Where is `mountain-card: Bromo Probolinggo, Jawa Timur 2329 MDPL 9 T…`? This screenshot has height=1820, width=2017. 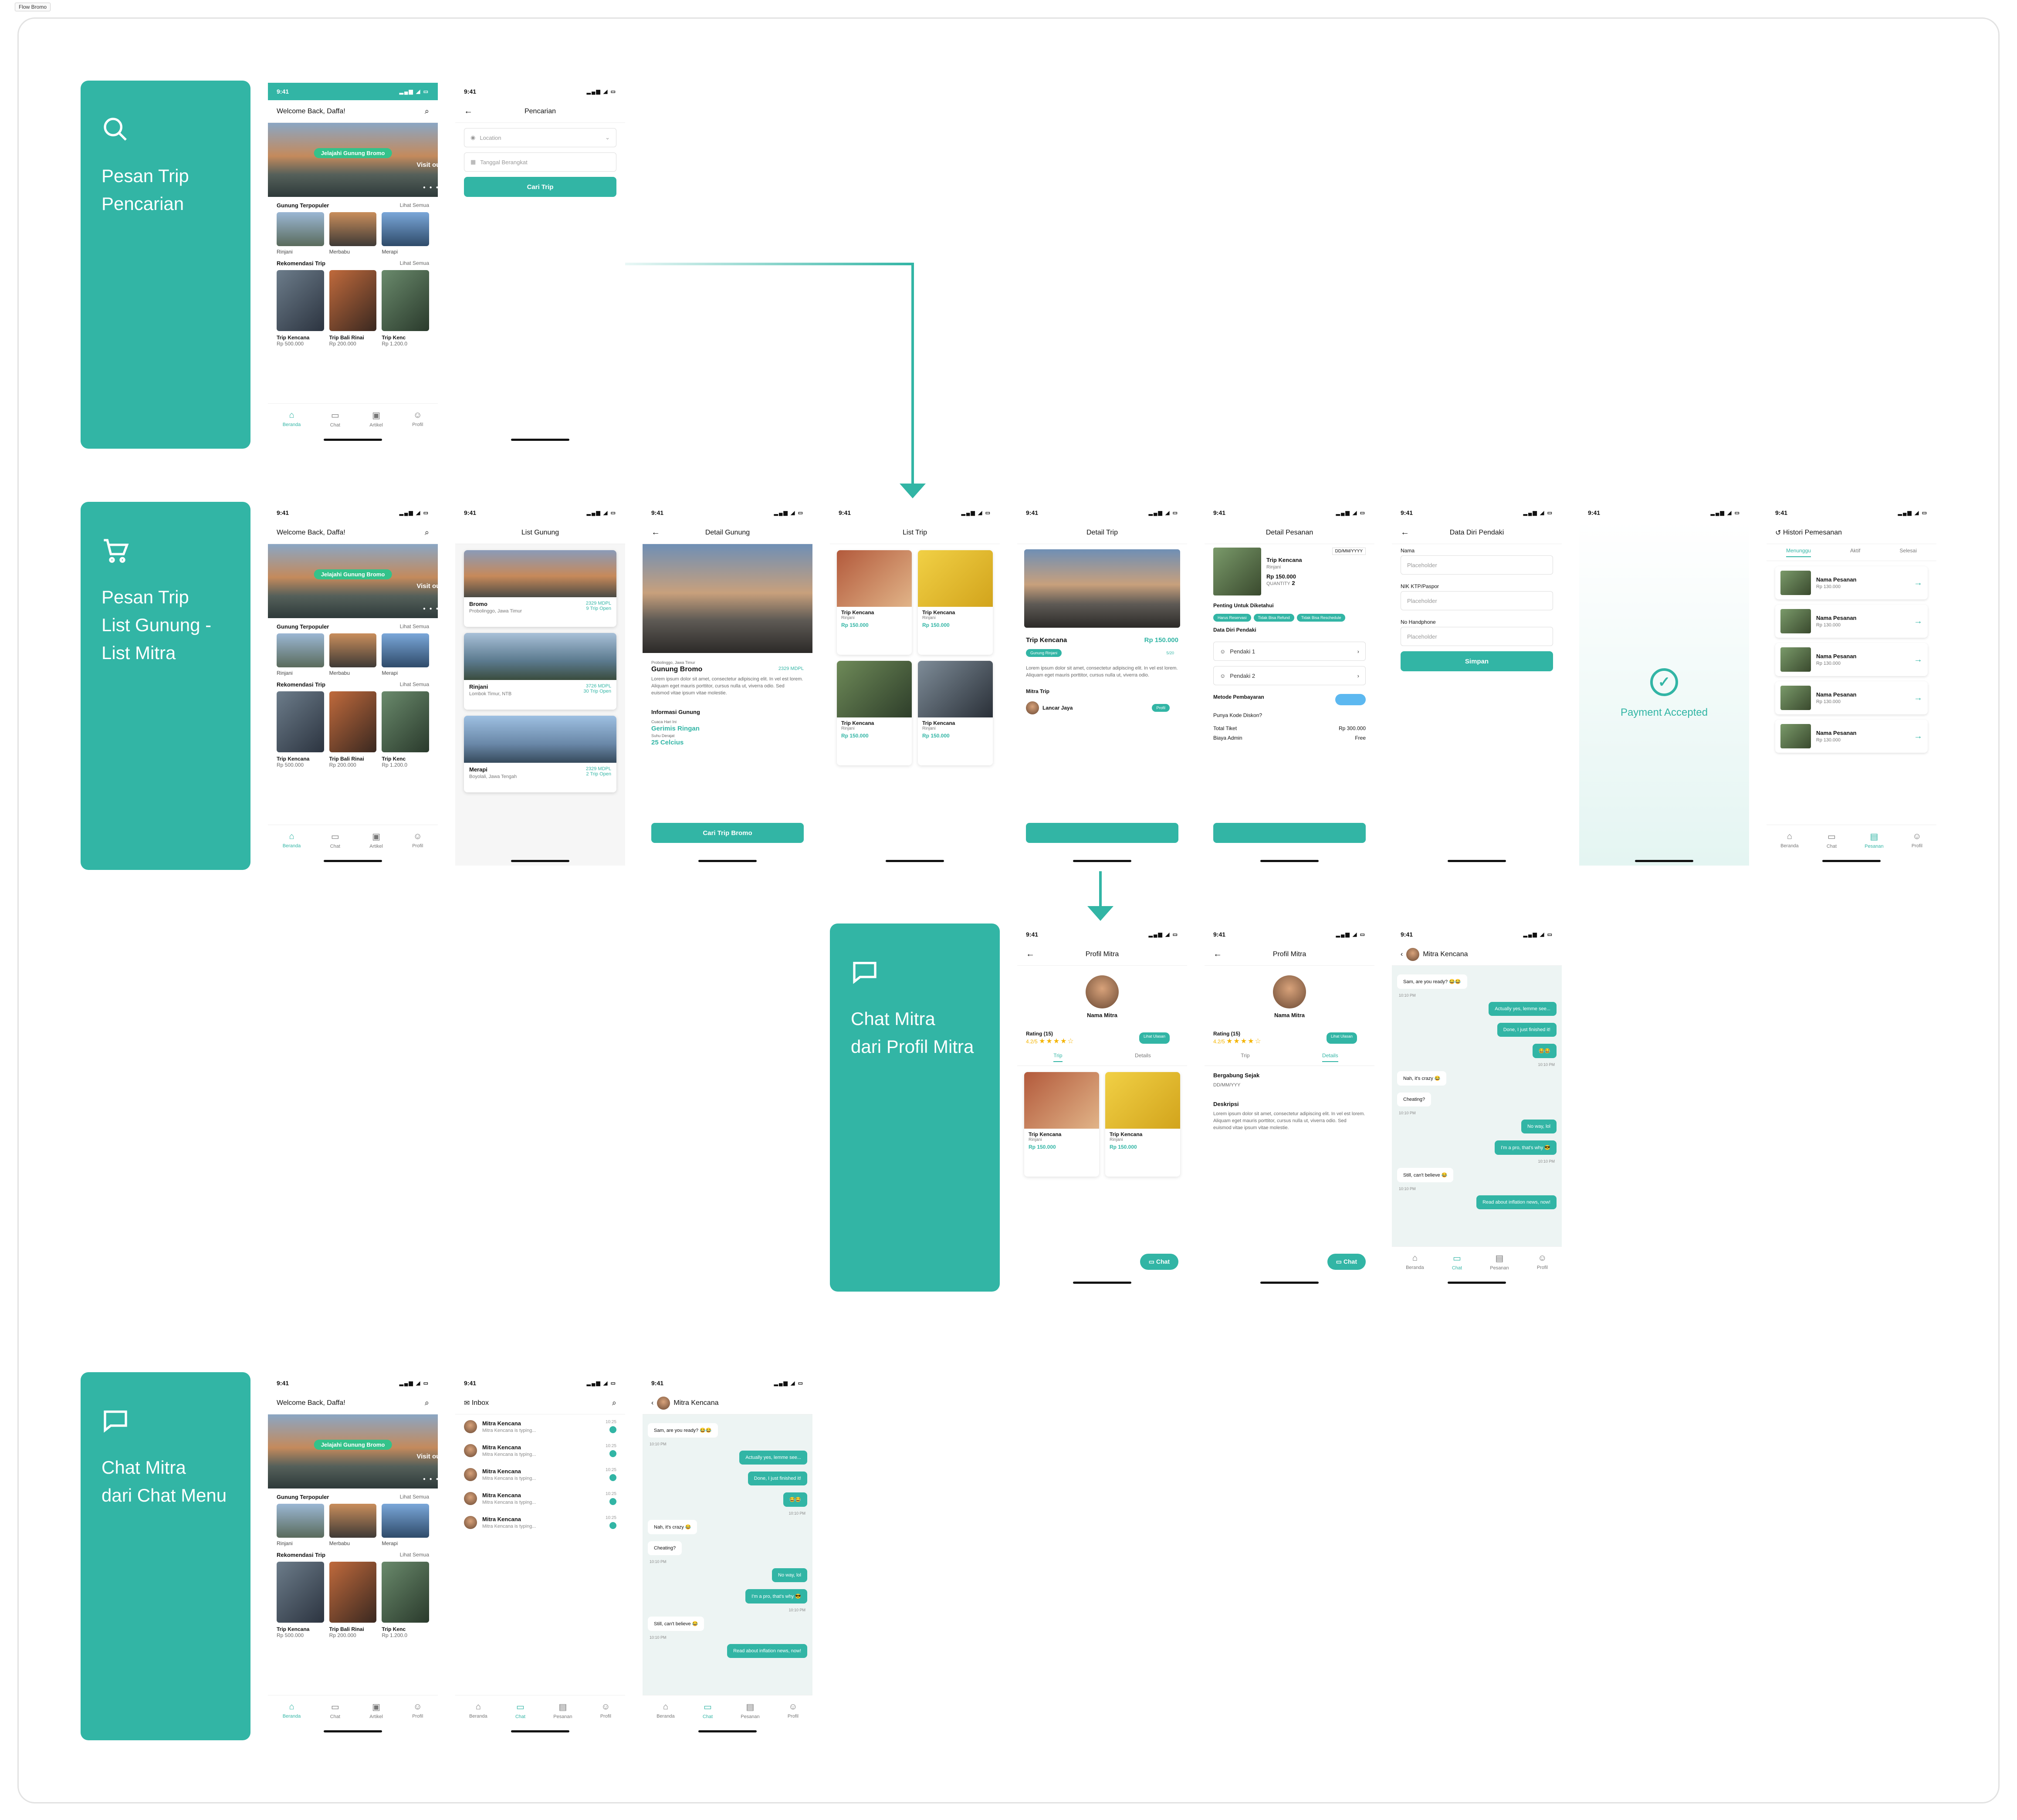
mountain-card: Bromo Probolinggo, Jawa Timur 2329 MDPL 9 T… is located at coordinates (540, 588).